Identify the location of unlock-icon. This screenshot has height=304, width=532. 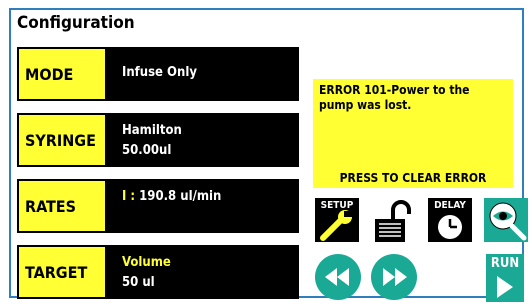
(393, 221).